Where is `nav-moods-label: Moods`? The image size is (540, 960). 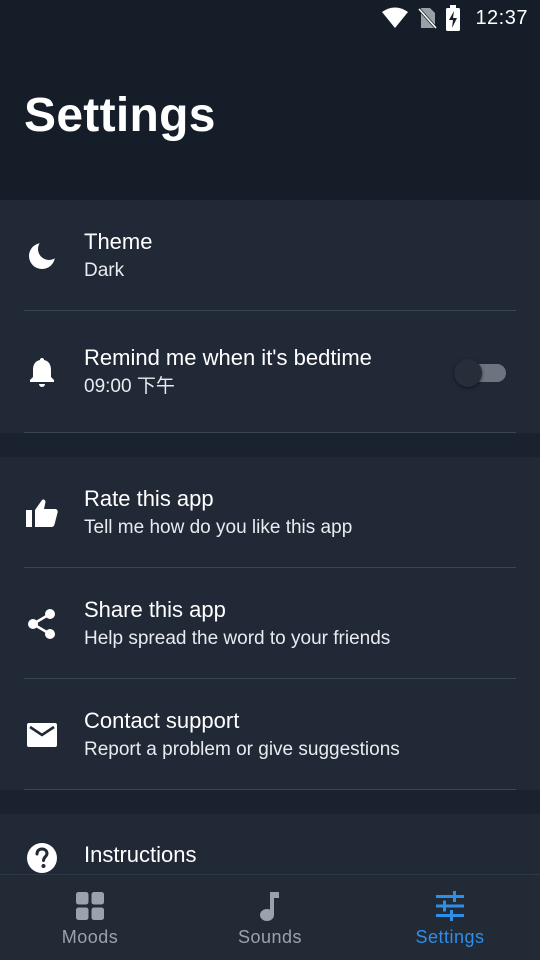 nav-moods-label: Moods is located at coordinates (90, 937).